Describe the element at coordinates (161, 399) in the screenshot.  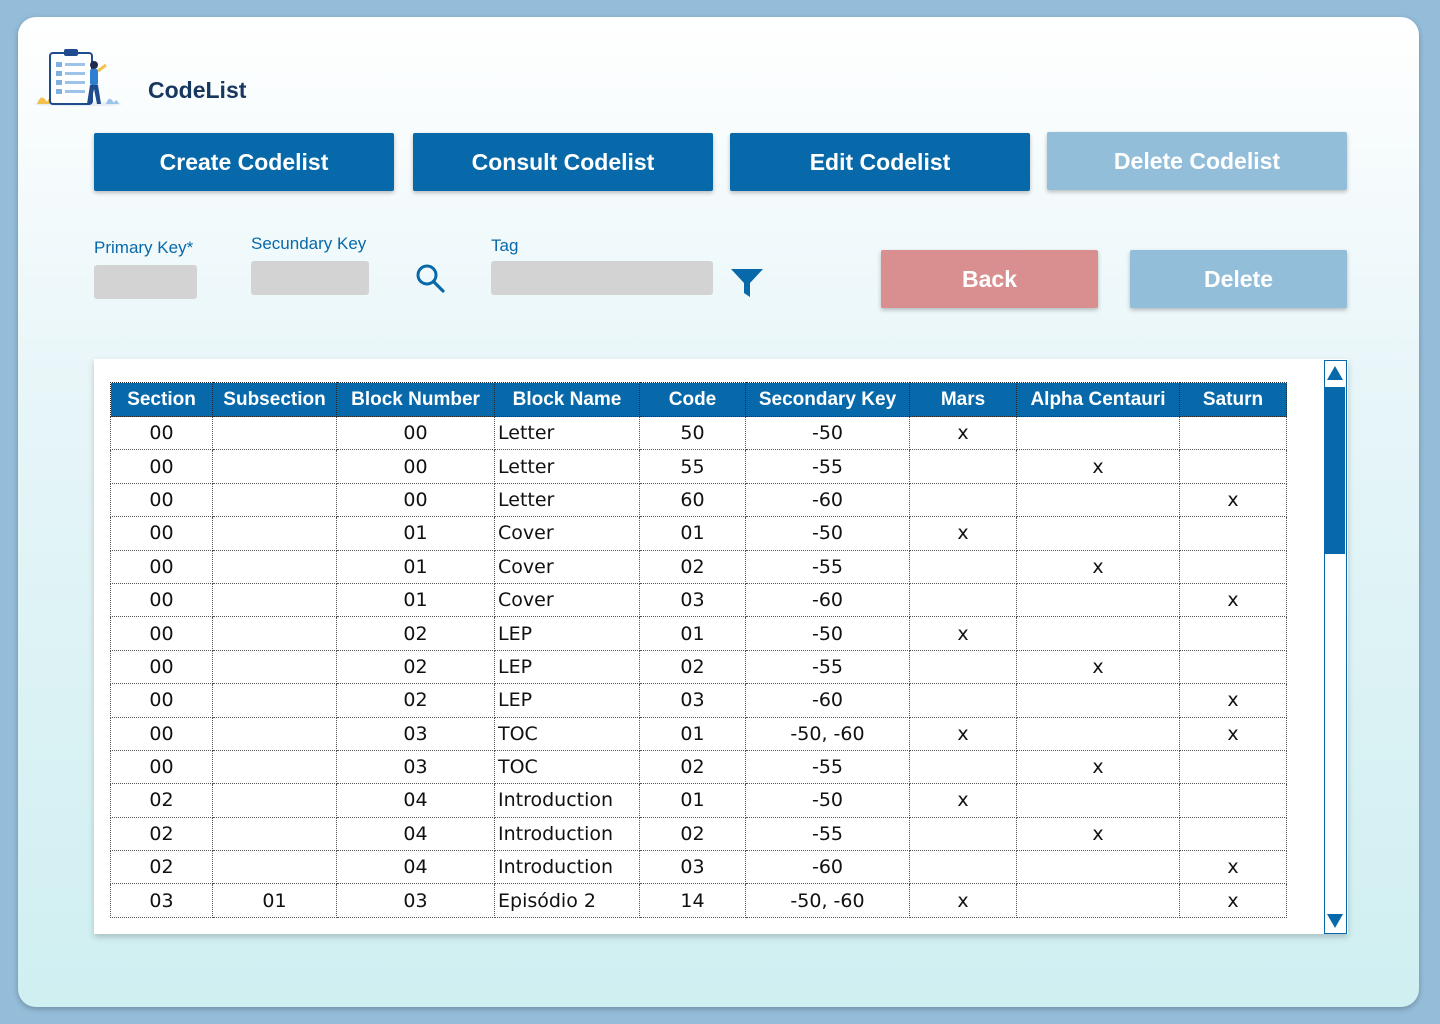
I see `column-header-section: Section` at that location.